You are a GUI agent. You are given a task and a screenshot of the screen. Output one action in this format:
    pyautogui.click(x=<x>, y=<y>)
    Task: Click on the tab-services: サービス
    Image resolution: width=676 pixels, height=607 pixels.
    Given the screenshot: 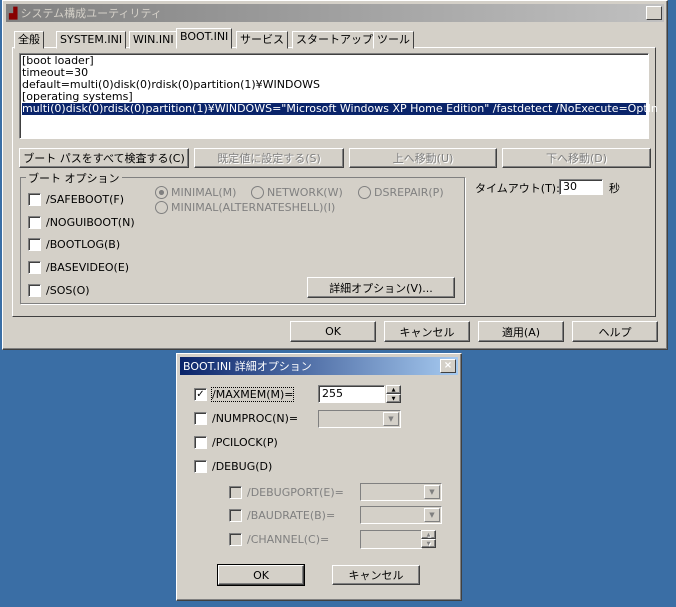 What is the action you would take?
    pyautogui.click(x=262, y=40)
    